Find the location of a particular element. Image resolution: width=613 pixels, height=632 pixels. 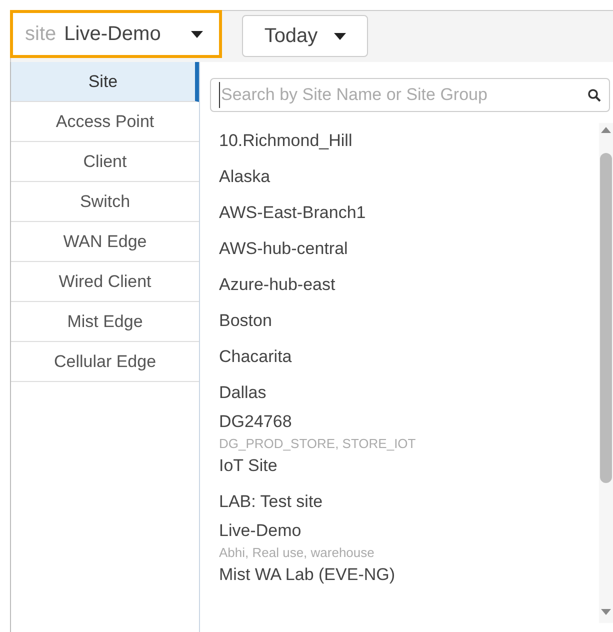

search-input: Search by Site Name or Site Group is located at coordinates (403, 95).